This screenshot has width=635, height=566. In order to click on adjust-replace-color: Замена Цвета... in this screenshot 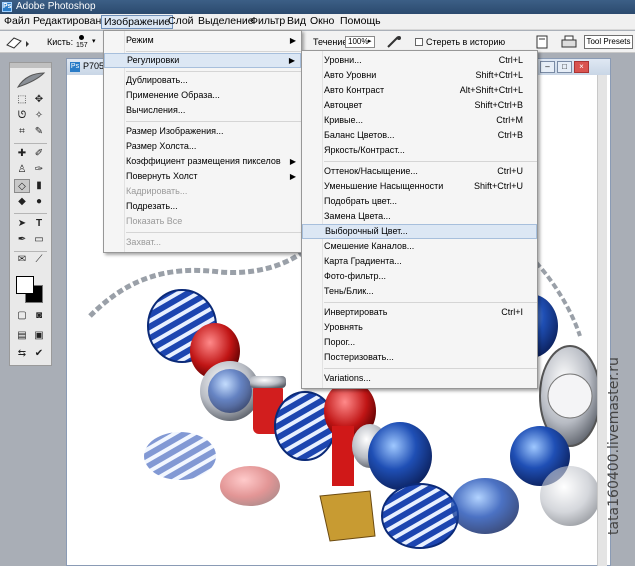, I will do `click(419, 216)`.